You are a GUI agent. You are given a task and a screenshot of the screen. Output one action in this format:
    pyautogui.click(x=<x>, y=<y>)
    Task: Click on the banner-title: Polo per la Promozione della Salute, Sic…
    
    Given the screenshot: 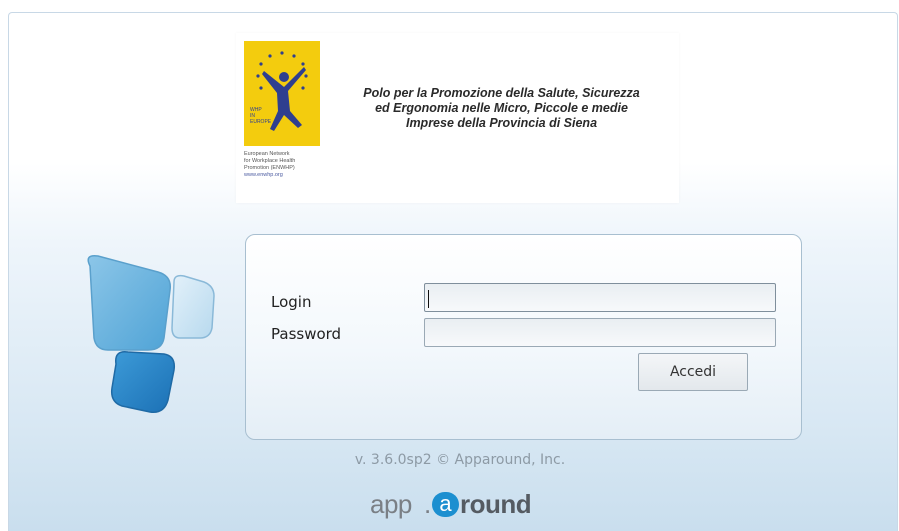 What is the action you would take?
    pyautogui.click(x=501, y=108)
    